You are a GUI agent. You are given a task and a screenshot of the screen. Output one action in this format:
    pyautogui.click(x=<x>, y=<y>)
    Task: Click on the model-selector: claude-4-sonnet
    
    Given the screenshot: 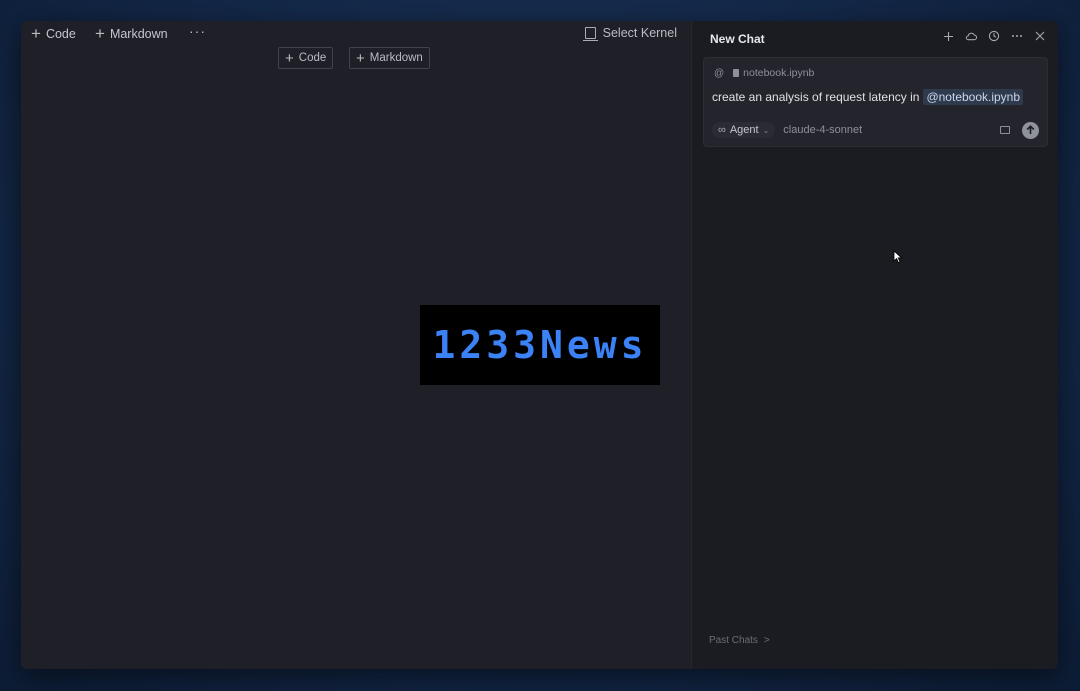 What is the action you would take?
    pyautogui.click(x=822, y=130)
    